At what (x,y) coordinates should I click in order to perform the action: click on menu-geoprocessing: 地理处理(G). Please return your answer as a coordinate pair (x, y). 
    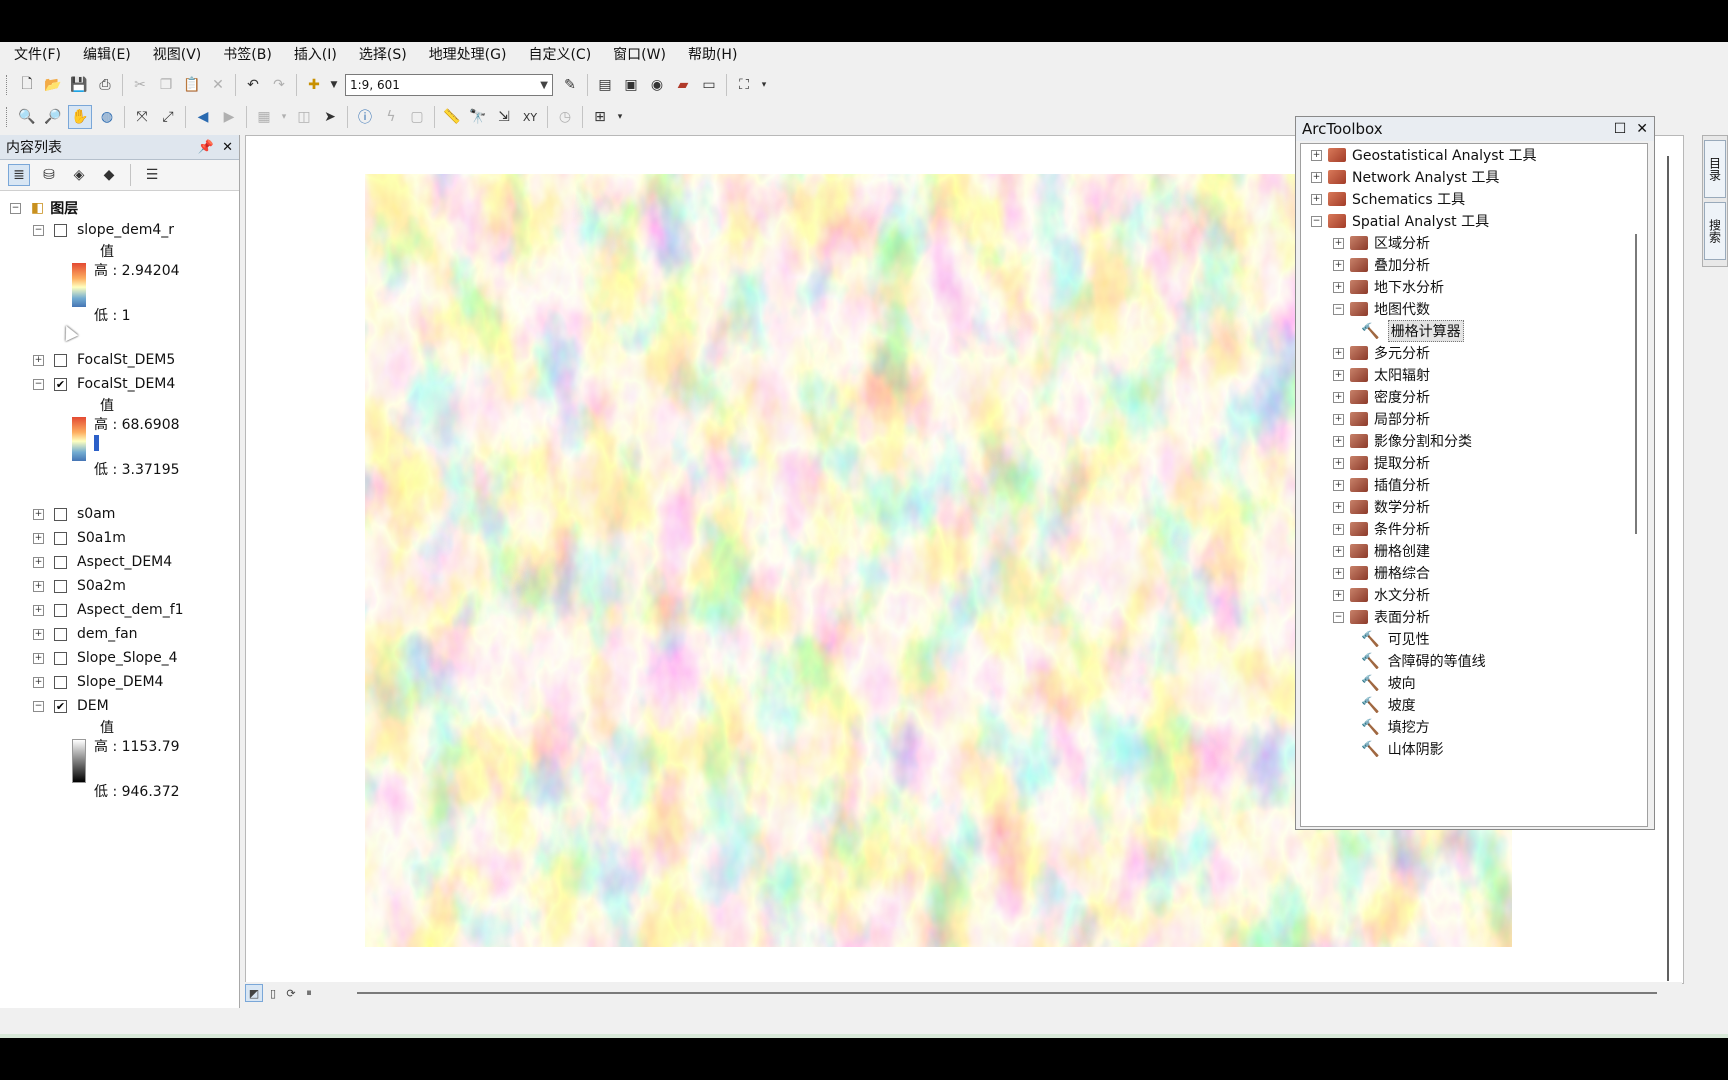
    Looking at the image, I should click on (465, 55).